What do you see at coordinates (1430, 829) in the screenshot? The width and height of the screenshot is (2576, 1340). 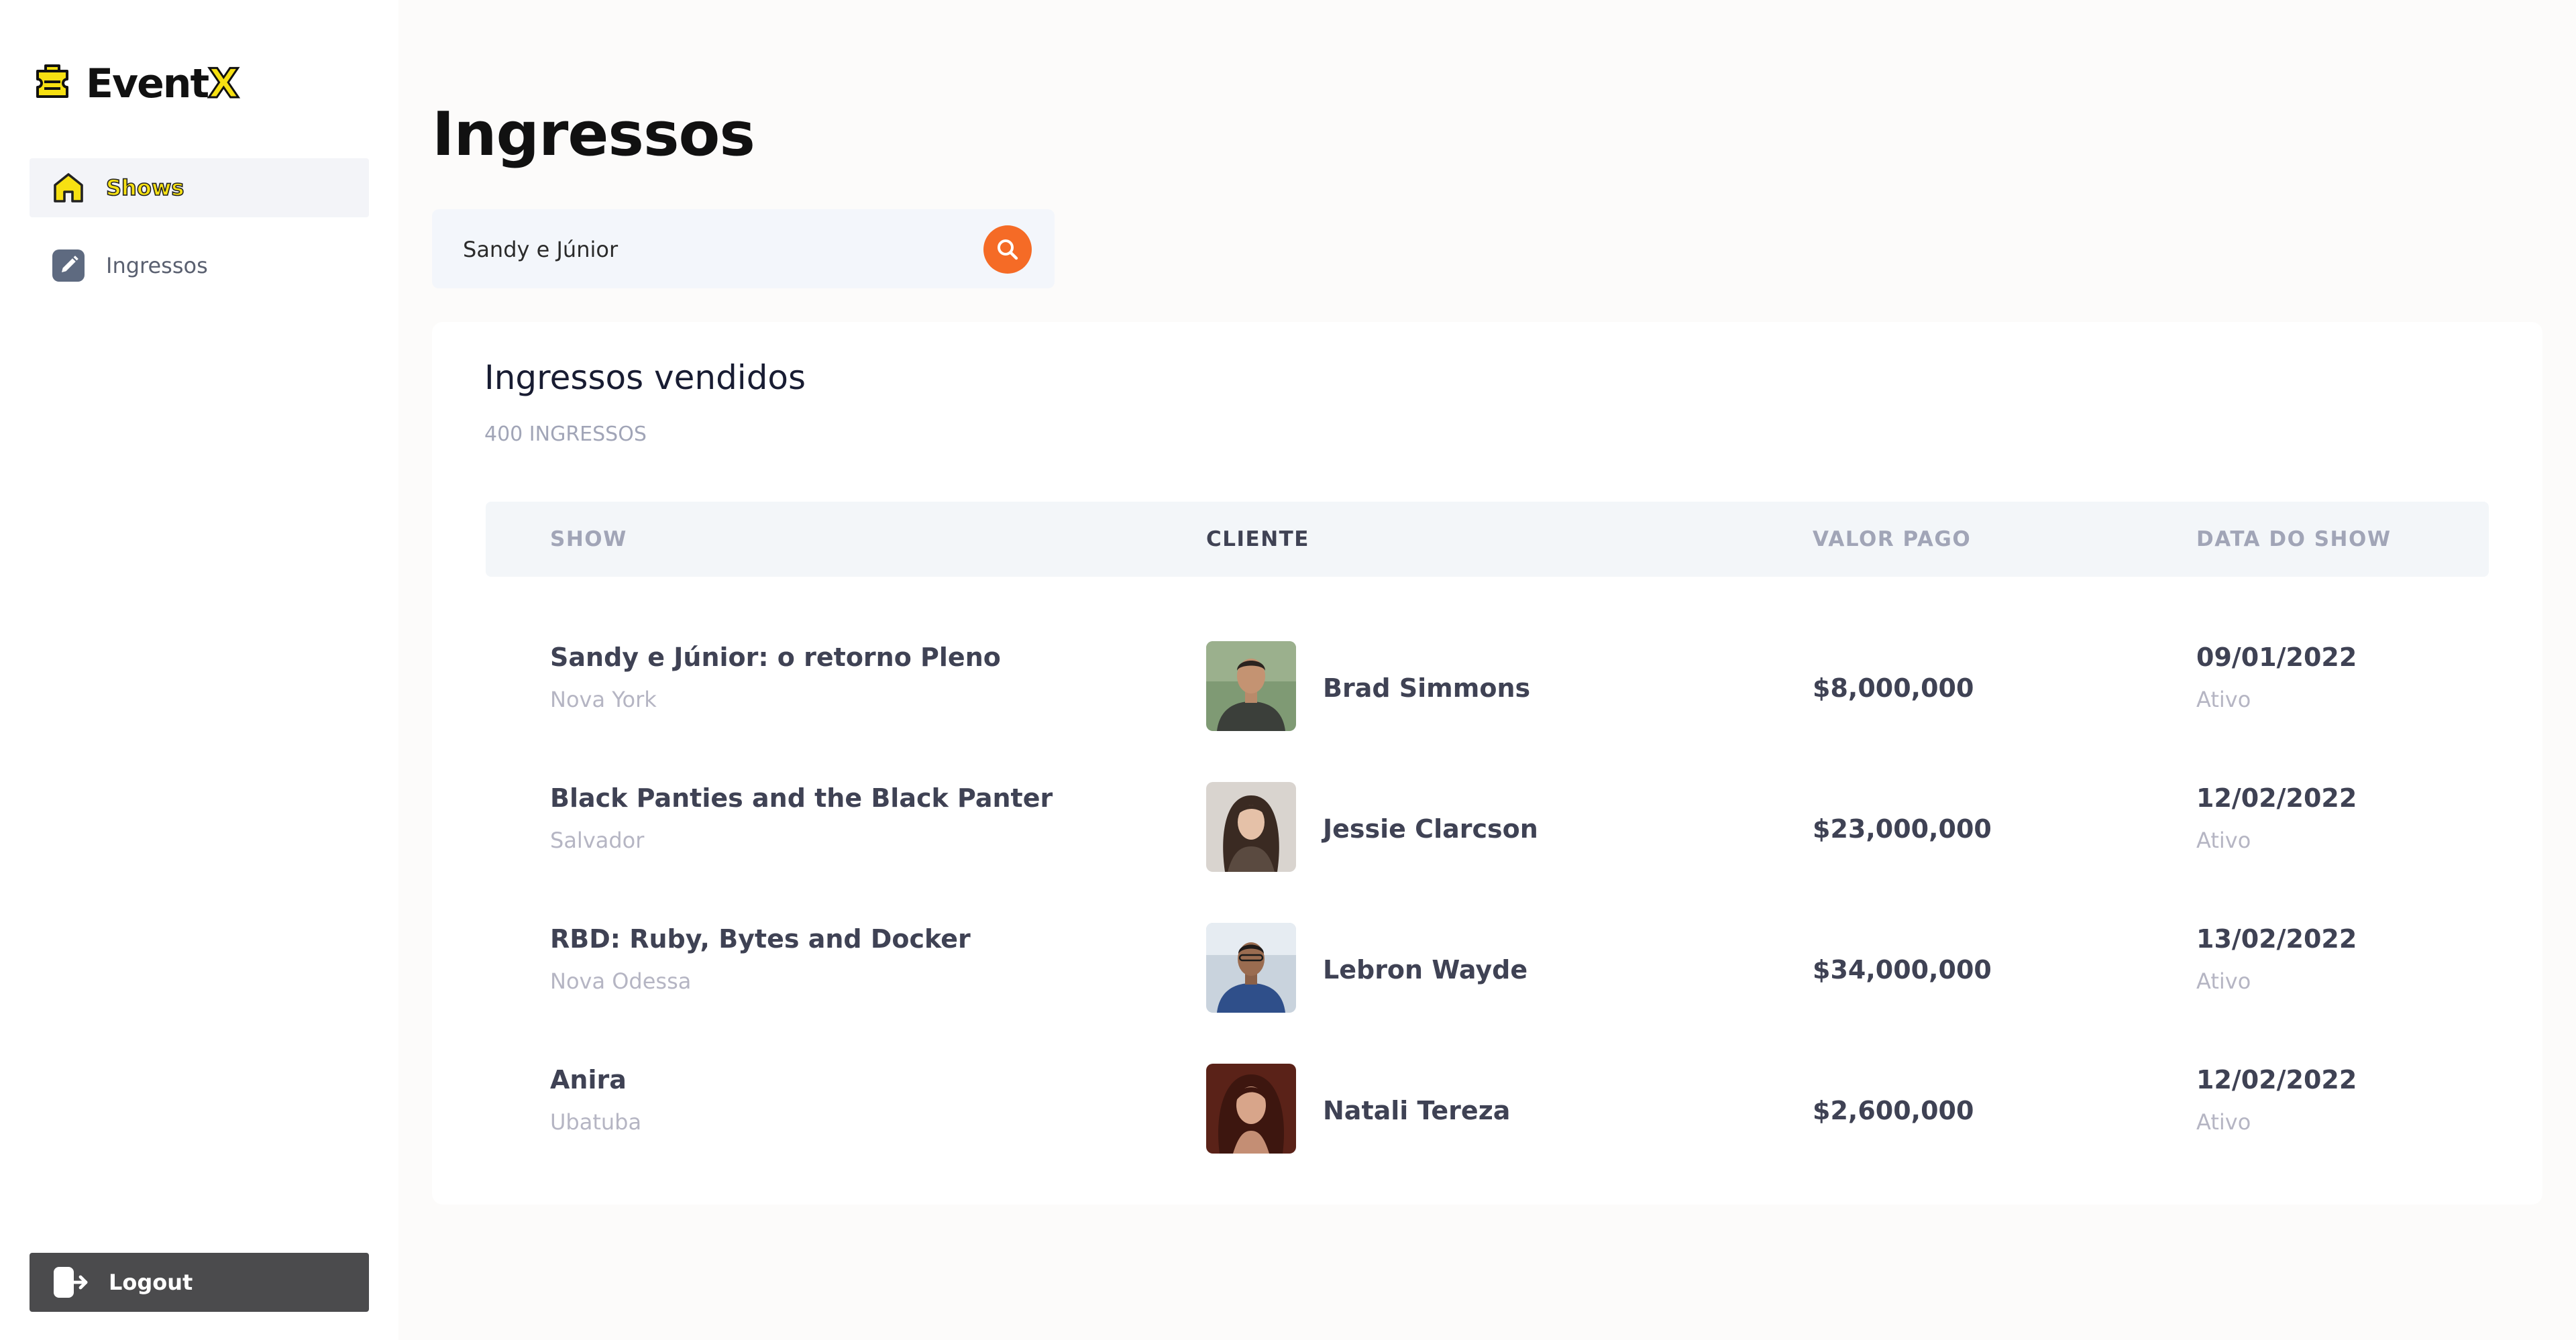 I see `client-name: Jessie Clarcson` at bounding box center [1430, 829].